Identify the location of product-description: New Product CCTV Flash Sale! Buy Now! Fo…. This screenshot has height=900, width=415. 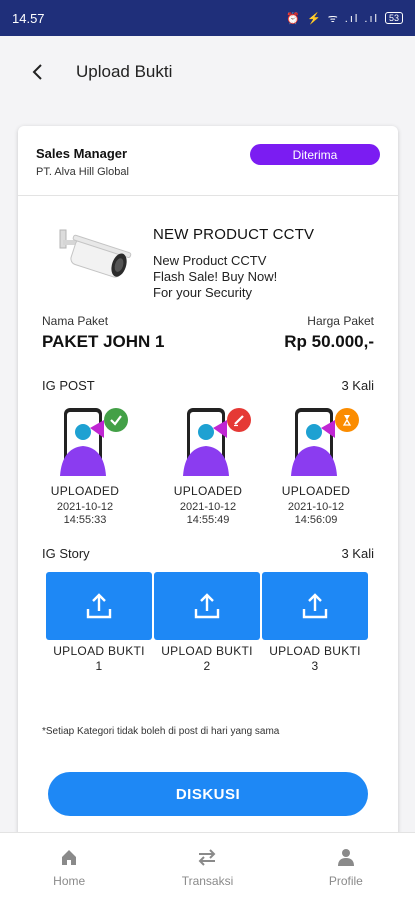
(215, 277).